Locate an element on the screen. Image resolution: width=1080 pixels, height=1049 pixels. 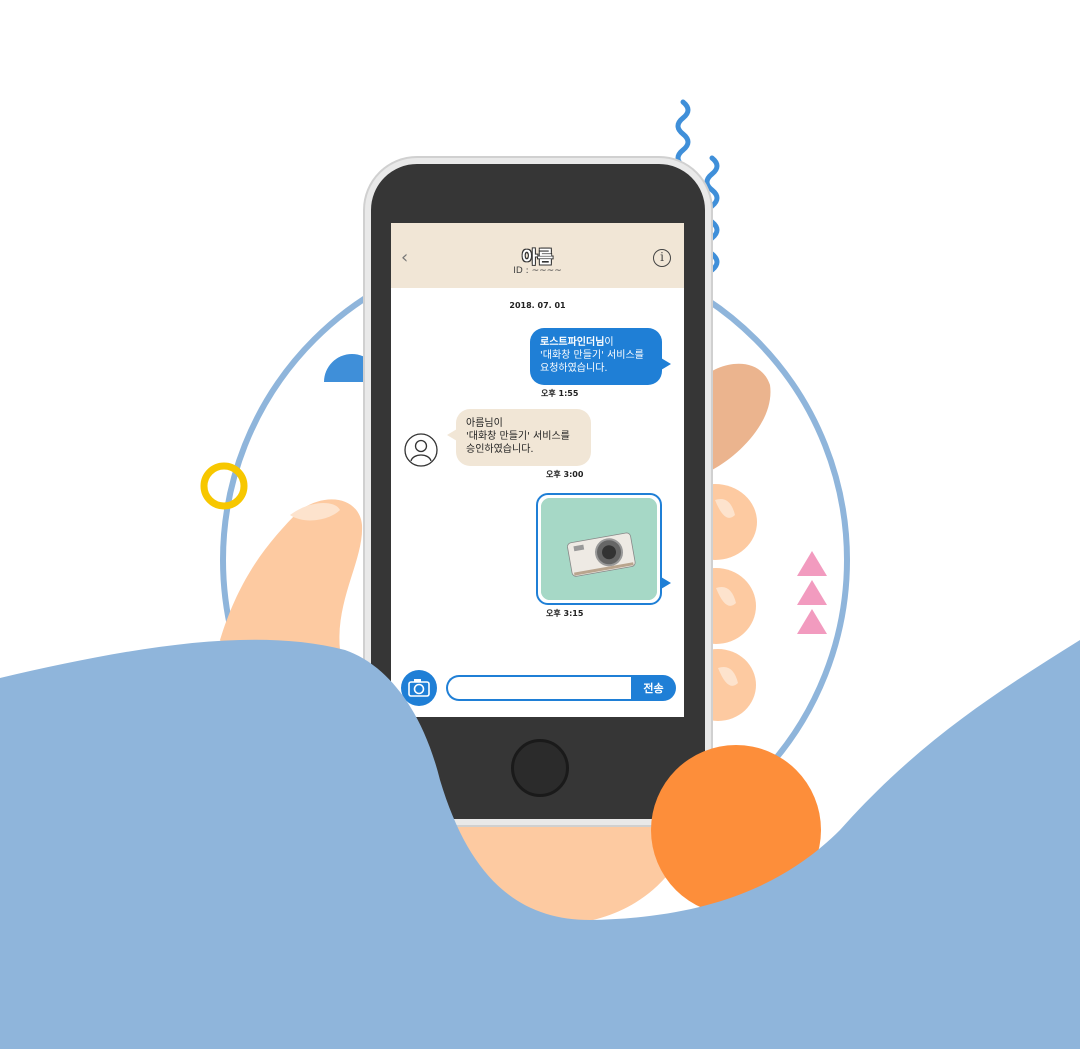
message-time: 오후 3:15 is located at coordinates (565, 613).